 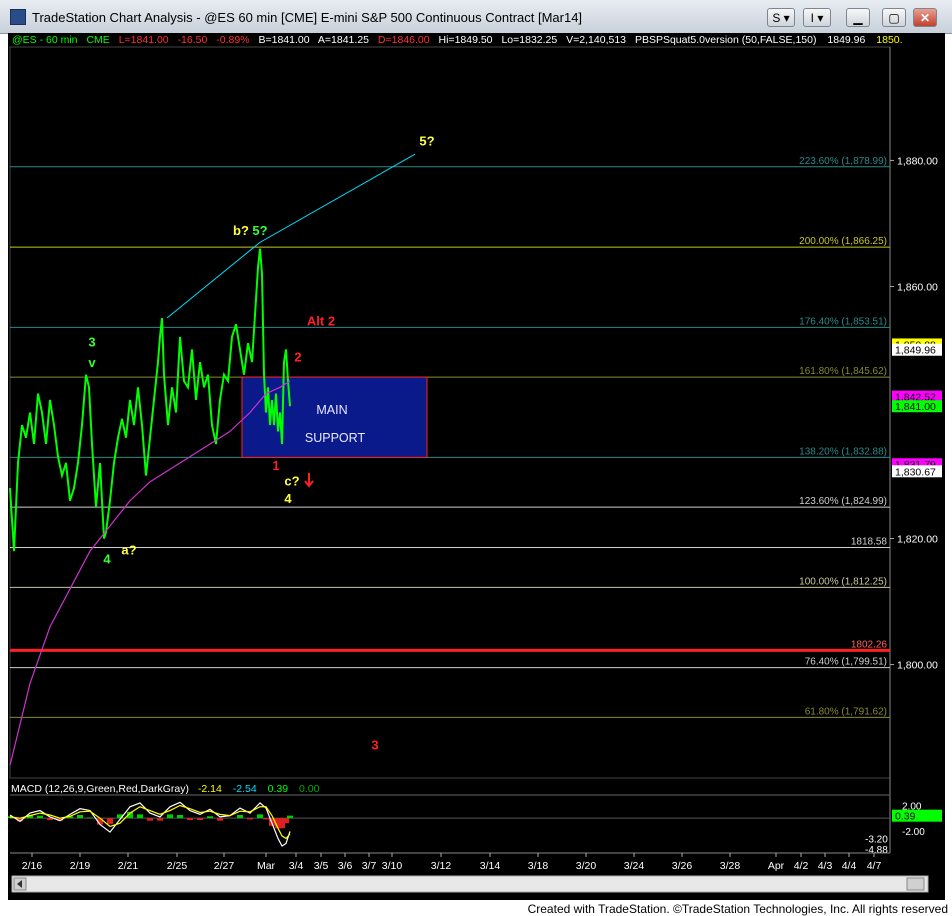 I want to click on time-tick-label: 2/25, so click(x=177, y=866).